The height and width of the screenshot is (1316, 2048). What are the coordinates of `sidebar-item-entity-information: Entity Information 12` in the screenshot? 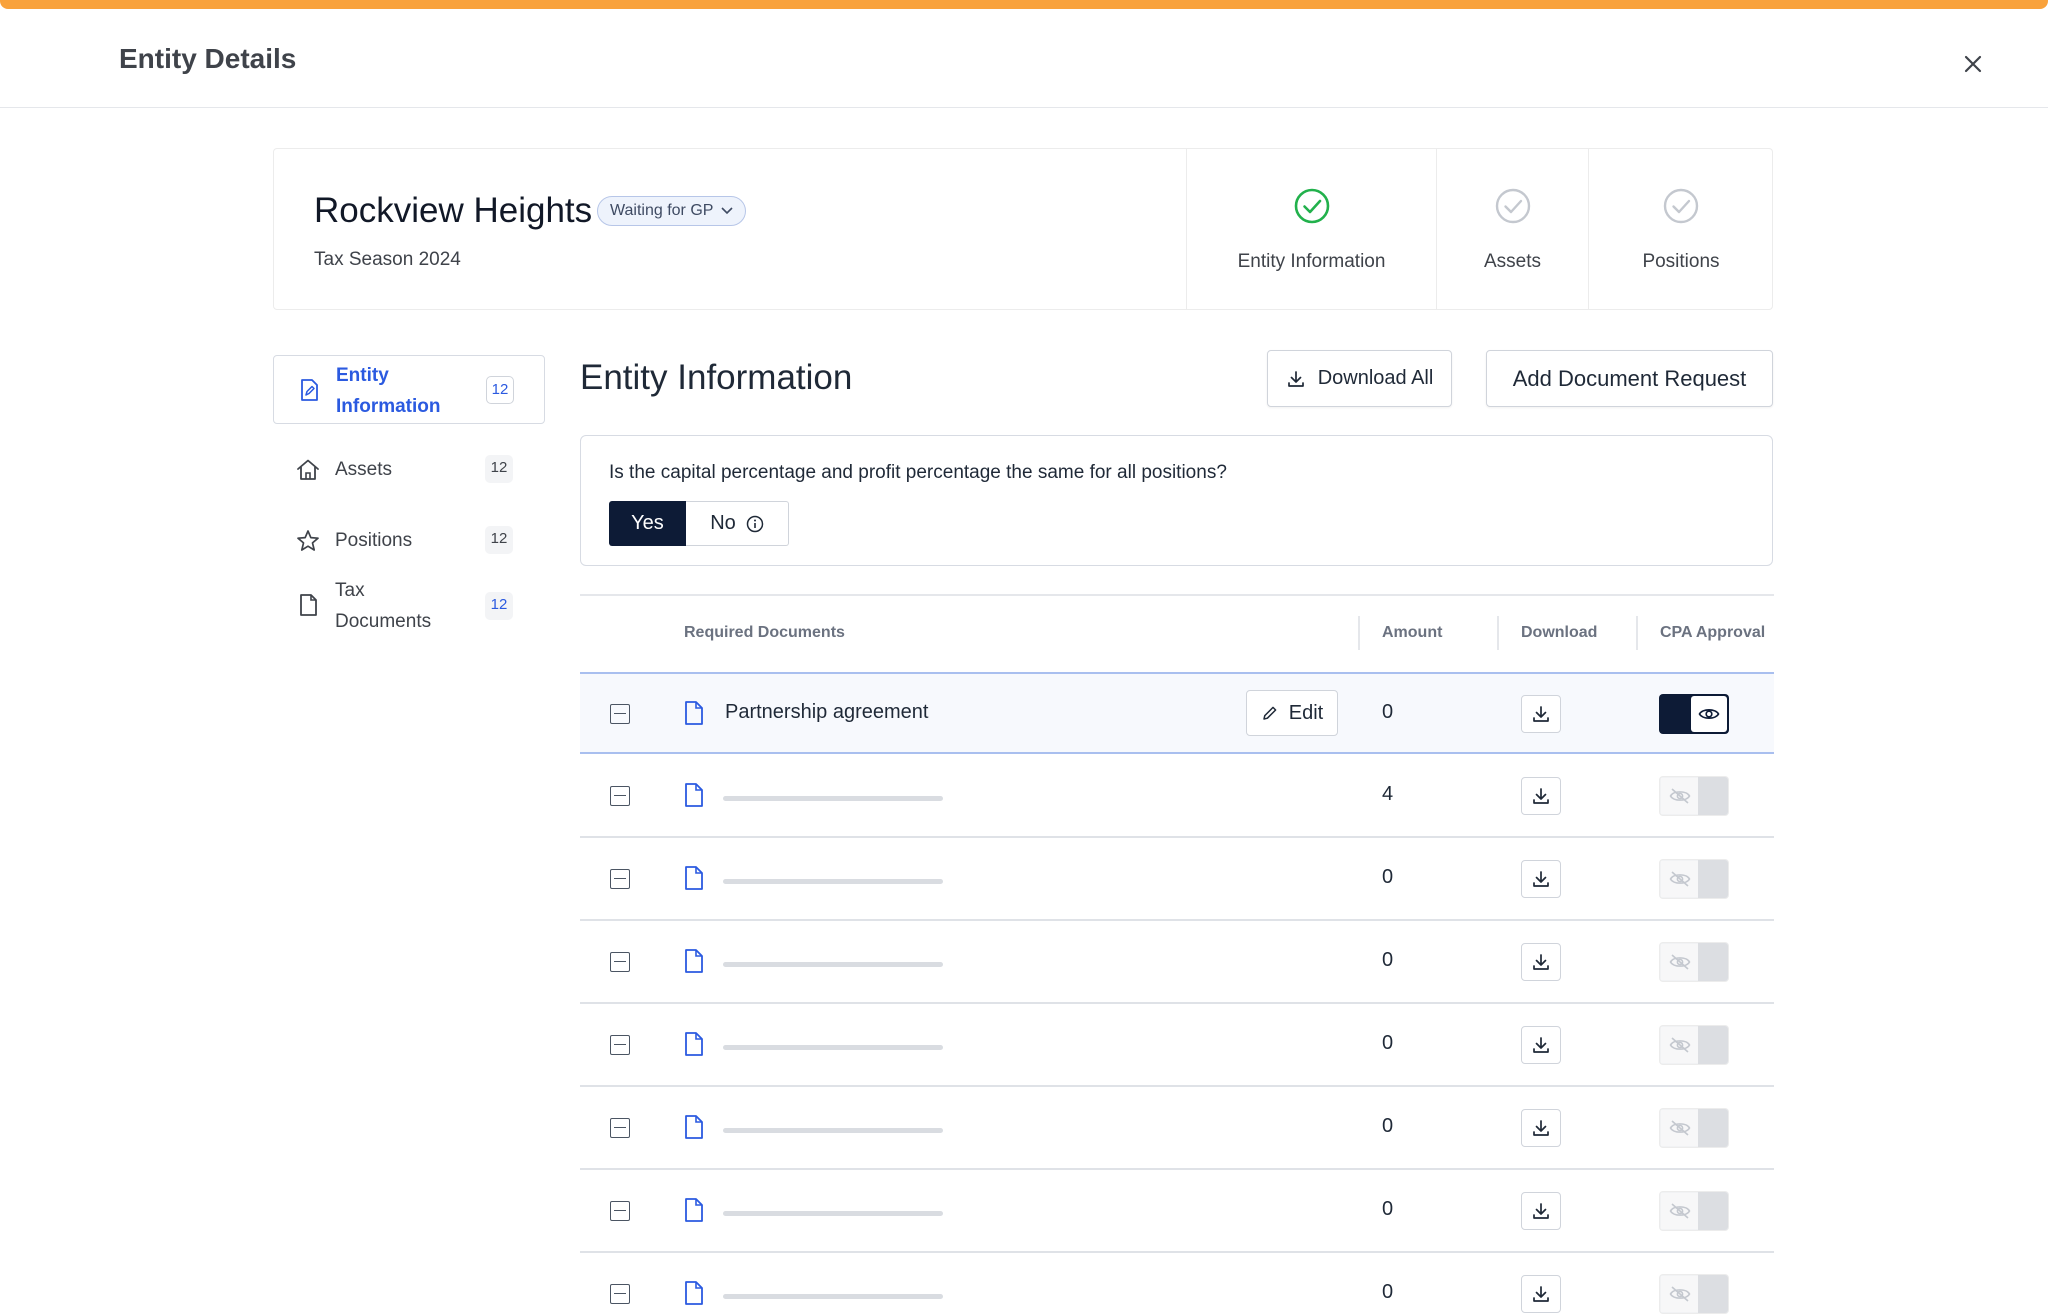 It's located at (409, 389).